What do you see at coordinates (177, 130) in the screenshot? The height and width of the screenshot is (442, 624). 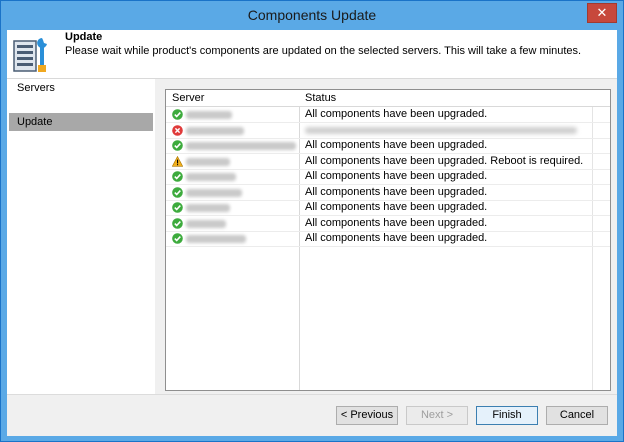 I see `error-icon` at bounding box center [177, 130].